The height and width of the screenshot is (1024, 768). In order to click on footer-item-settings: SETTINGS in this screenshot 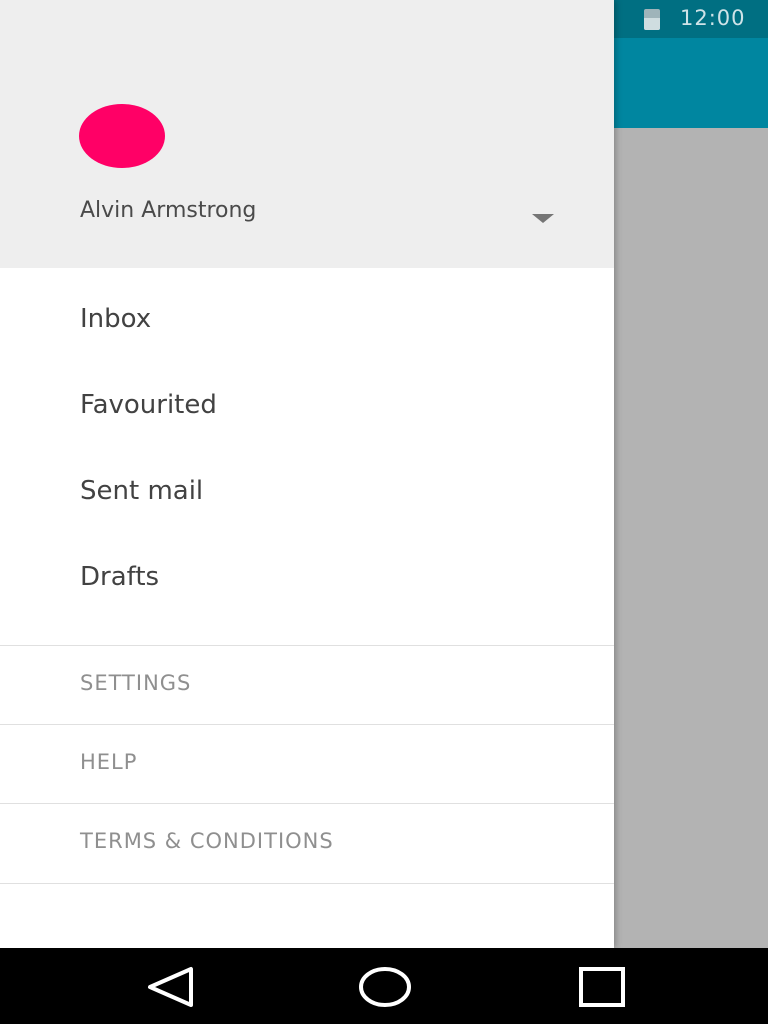, I will do `click(307, 684)`.